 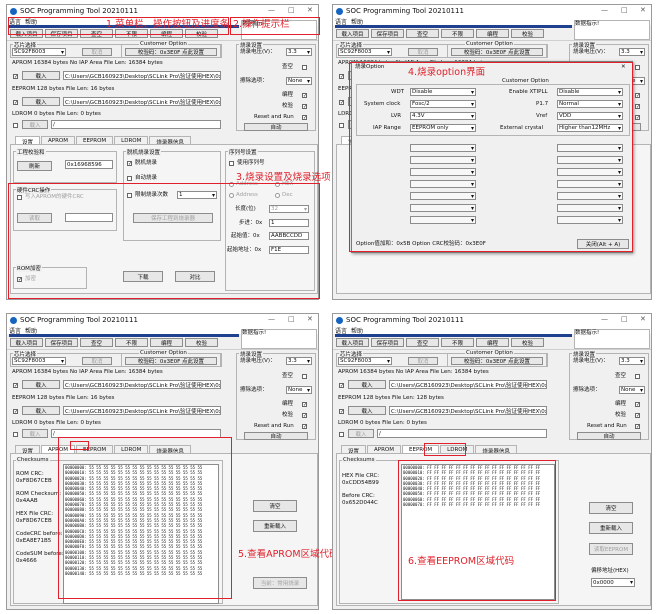 What do you see at coordinates (89, 164) in the screenshot?
I see `checksum-field: 0x16968596` at bounding box center [89, 164].